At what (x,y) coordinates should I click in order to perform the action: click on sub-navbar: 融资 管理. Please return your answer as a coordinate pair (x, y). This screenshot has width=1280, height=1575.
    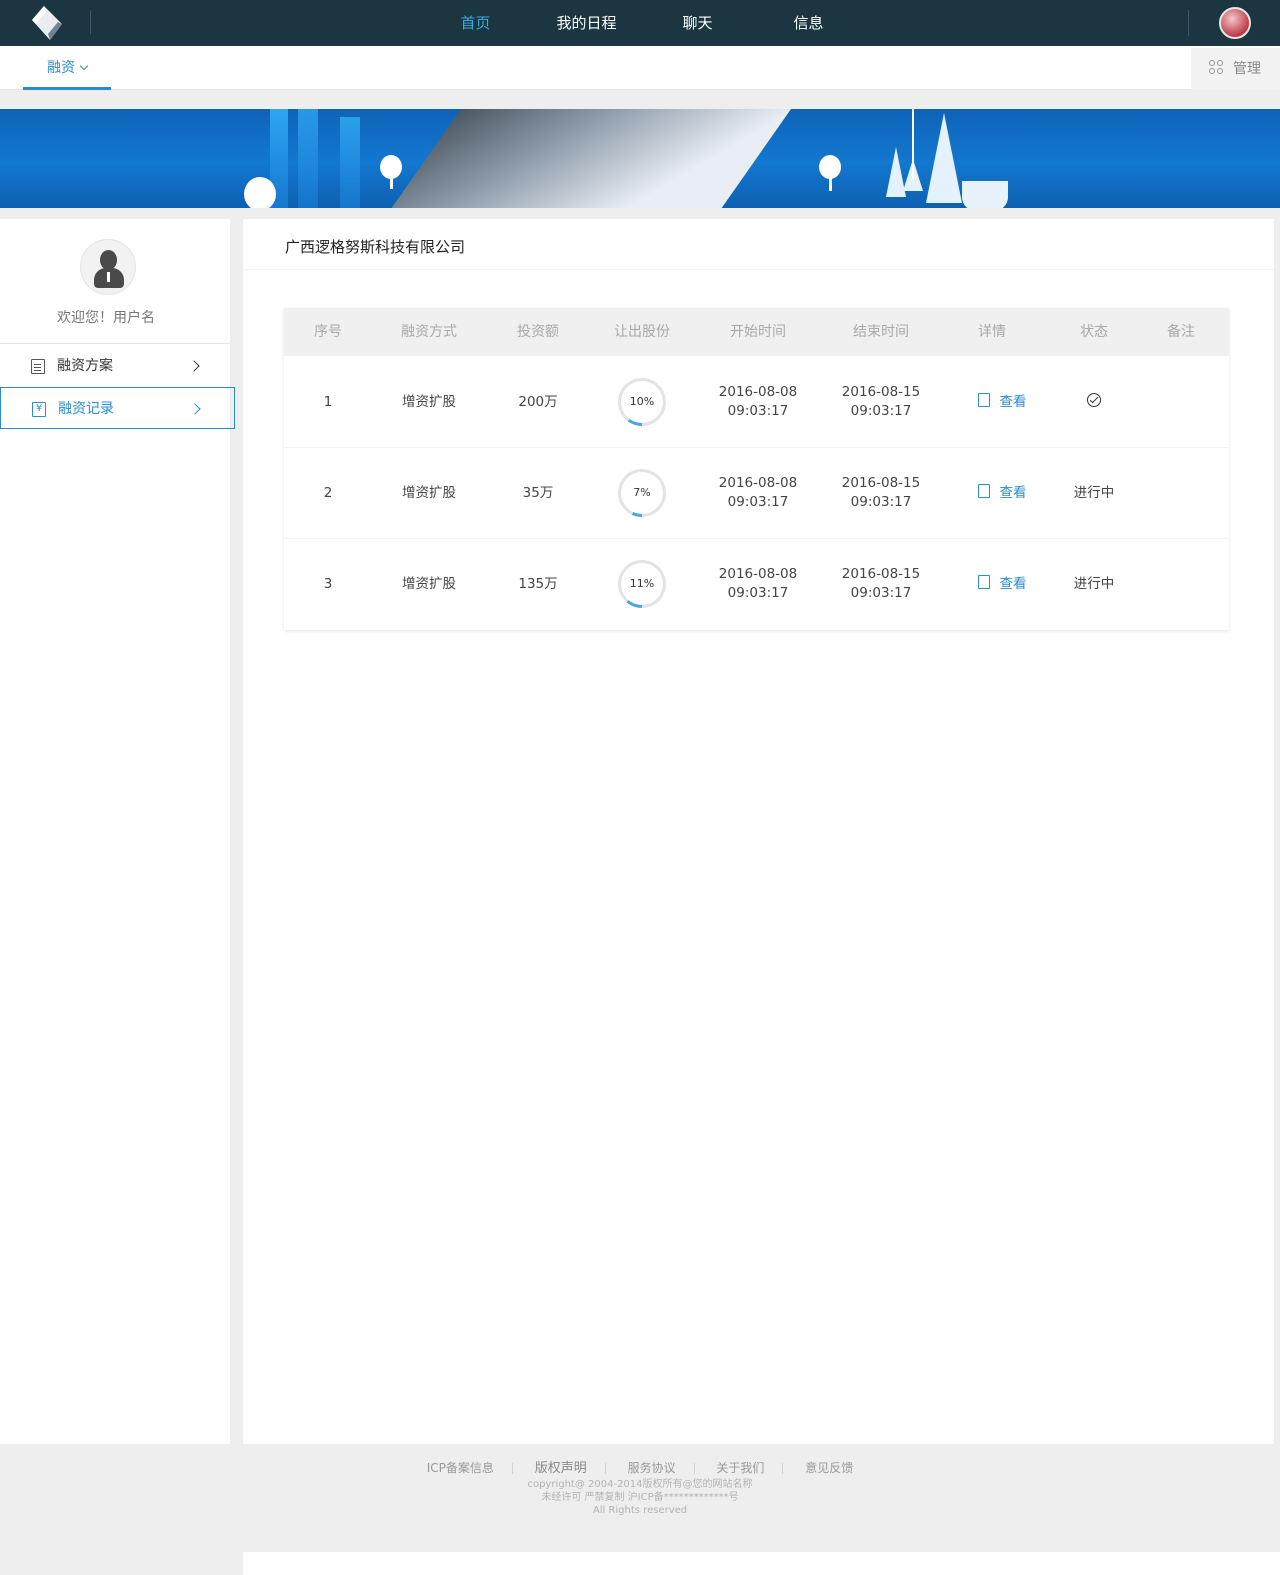
    Looking at the image, I should click on (640, 68).